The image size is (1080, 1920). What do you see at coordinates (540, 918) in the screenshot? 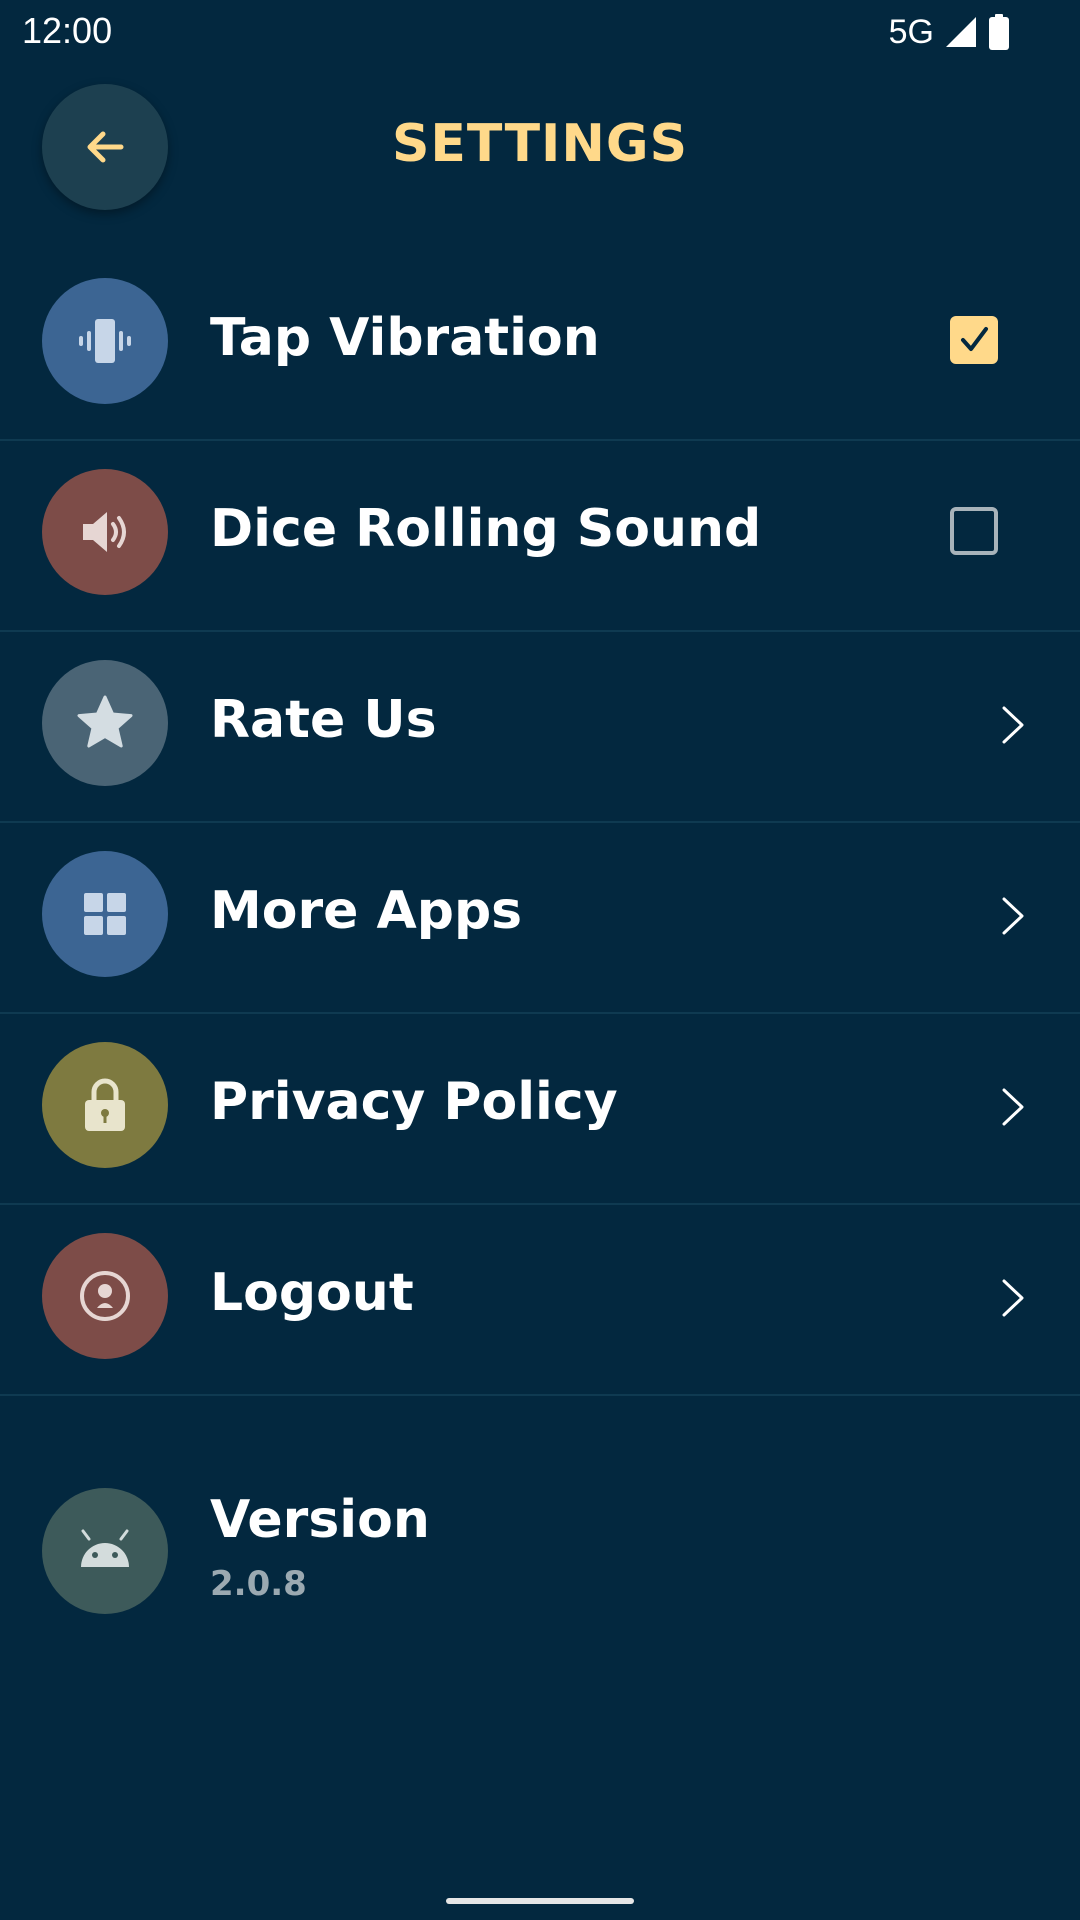
I see `setting-more-apps: More Apps` at bounding box center [540, 918].